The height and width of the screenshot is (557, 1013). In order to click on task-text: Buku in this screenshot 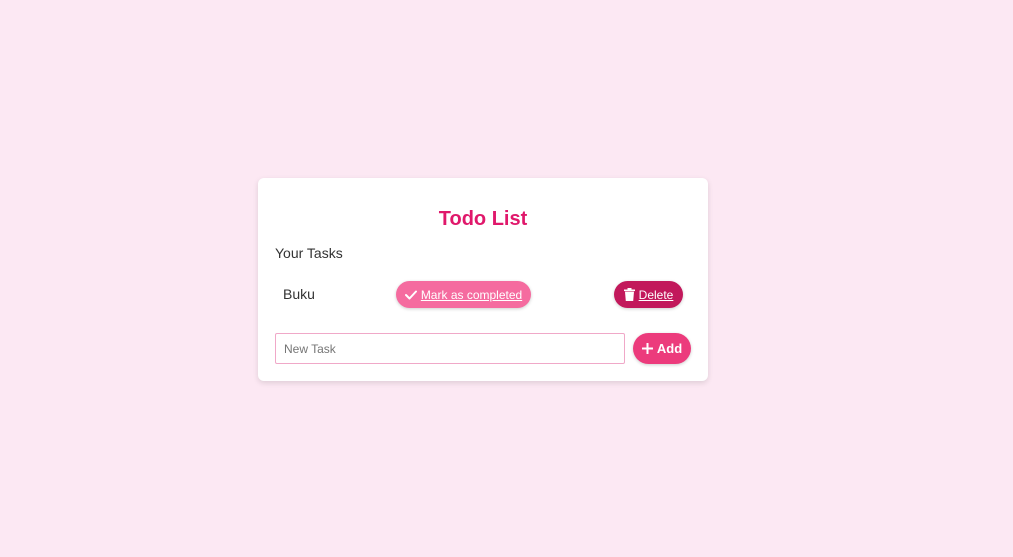, I will do `click(299, 294)`.